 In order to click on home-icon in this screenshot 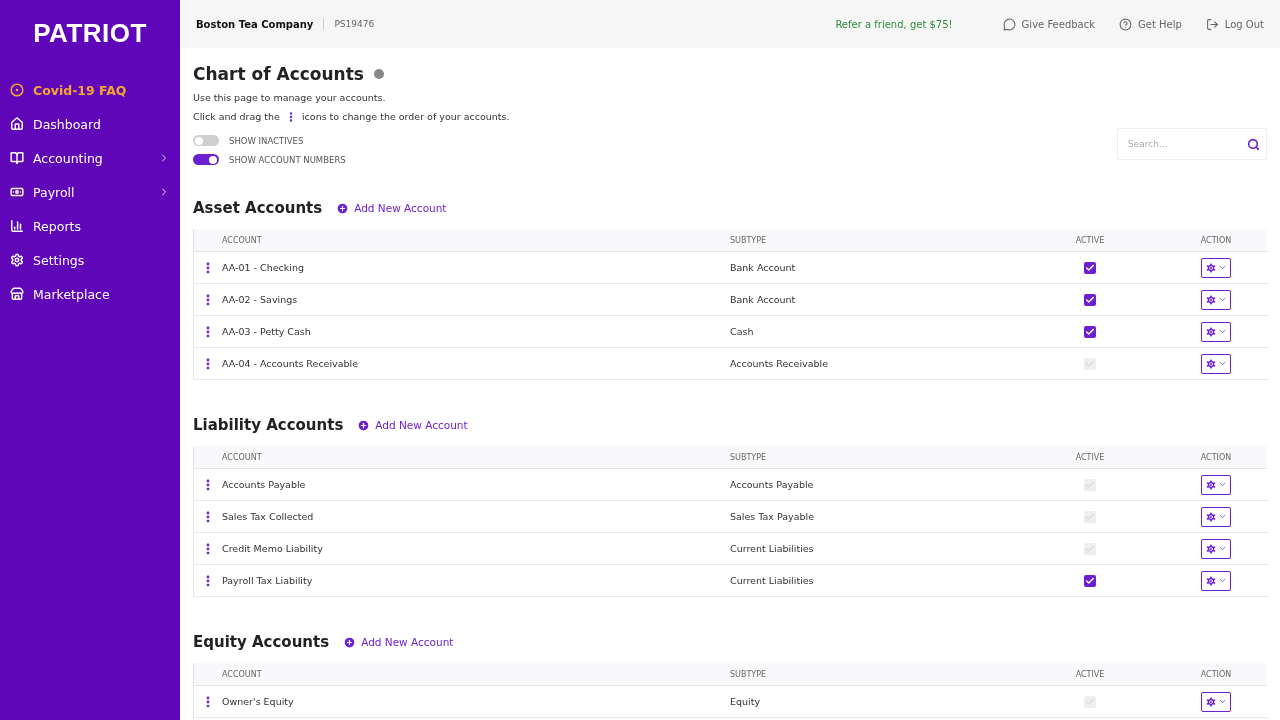, I will do `click(17, 124)`.